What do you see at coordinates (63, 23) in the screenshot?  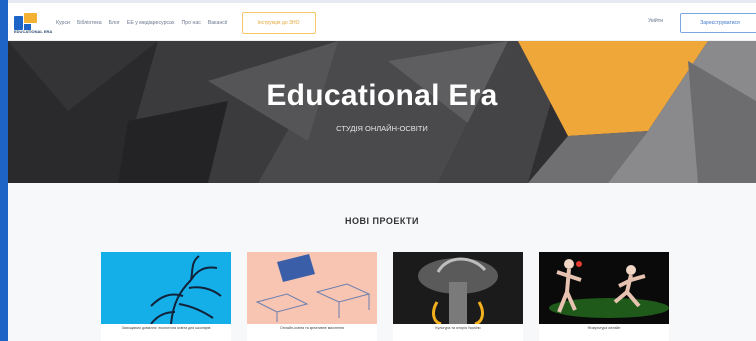 I see `menu-item-courses: Курси` at bounding box center [63, 23].